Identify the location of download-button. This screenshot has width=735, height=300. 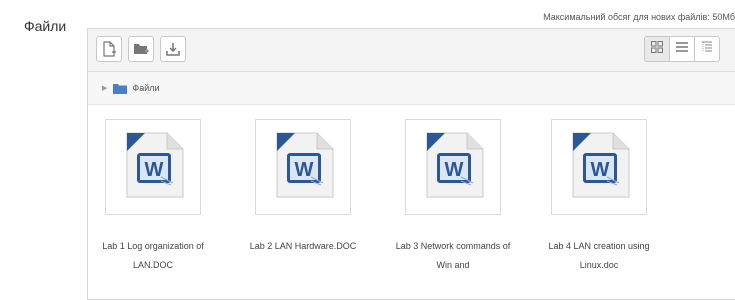
(173, 49).